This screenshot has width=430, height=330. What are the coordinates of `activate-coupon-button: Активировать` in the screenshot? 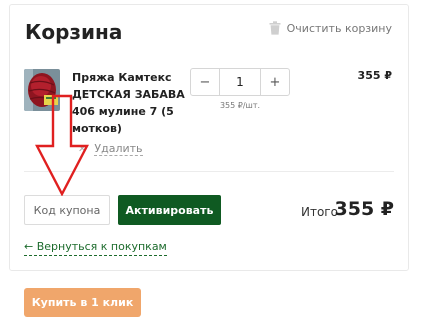 It's located at (169, 210).